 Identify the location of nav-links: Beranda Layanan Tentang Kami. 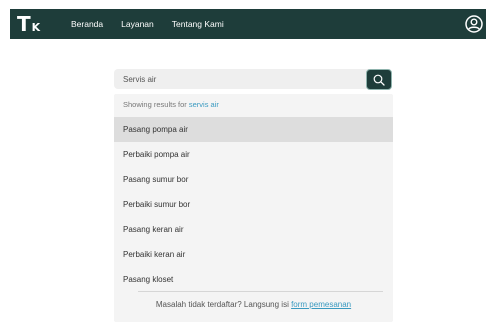
(156, 24).